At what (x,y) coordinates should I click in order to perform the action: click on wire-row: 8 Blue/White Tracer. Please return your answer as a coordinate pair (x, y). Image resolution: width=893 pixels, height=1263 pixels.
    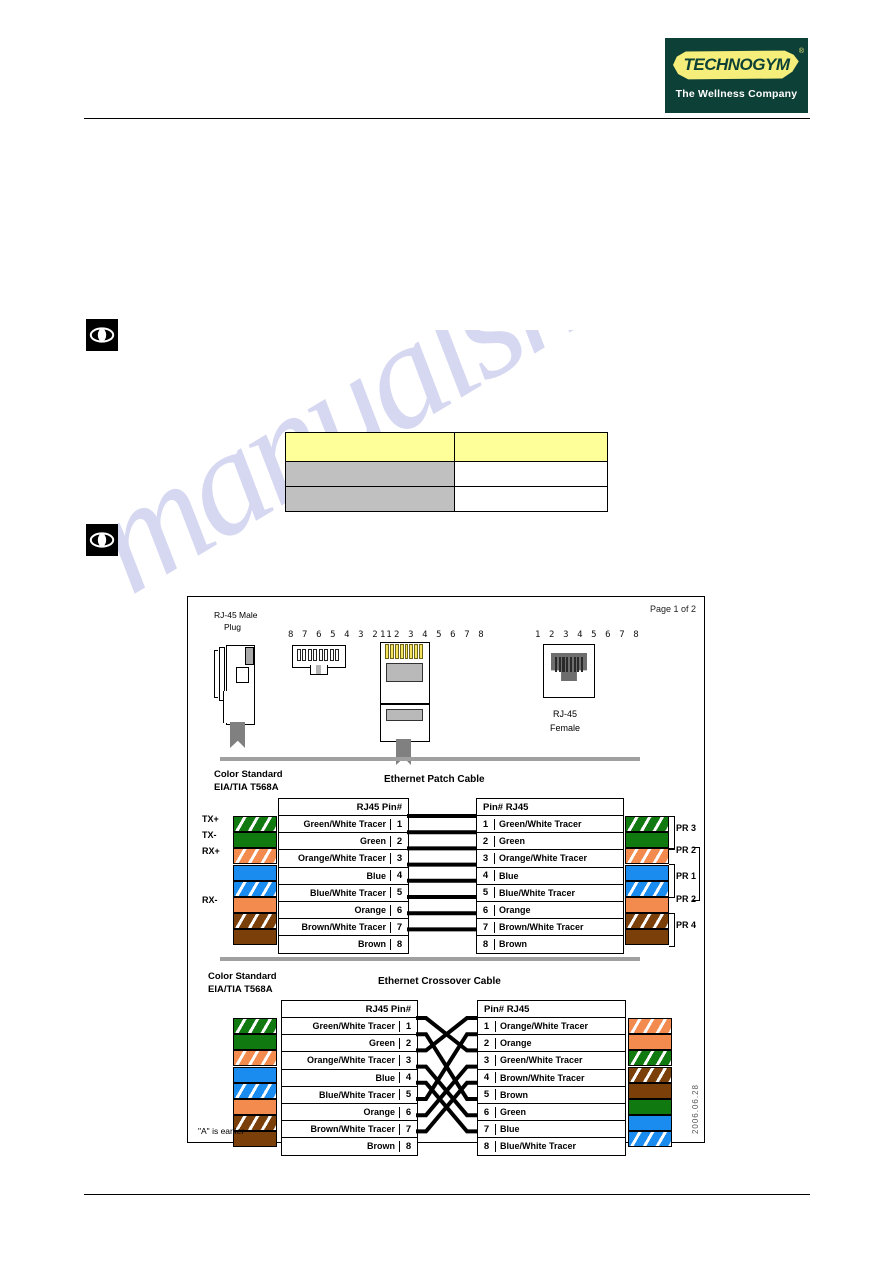
    Looking at the image, I should click on (551, 1146).